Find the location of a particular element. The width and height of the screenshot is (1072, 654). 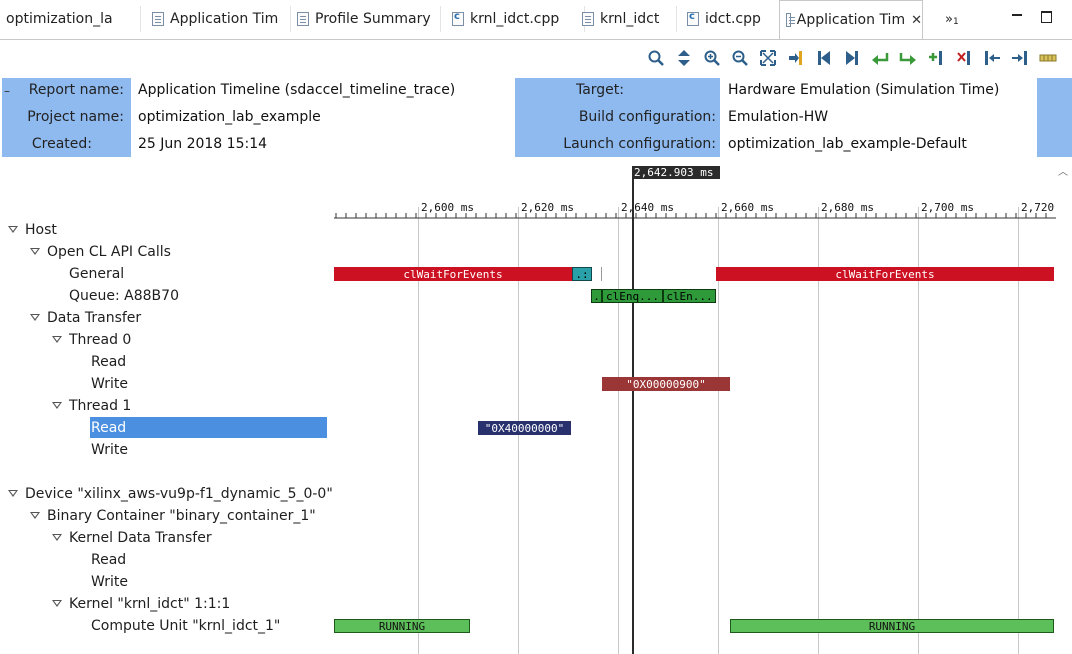

target-label: Target: is located at coordinates (599, 90).